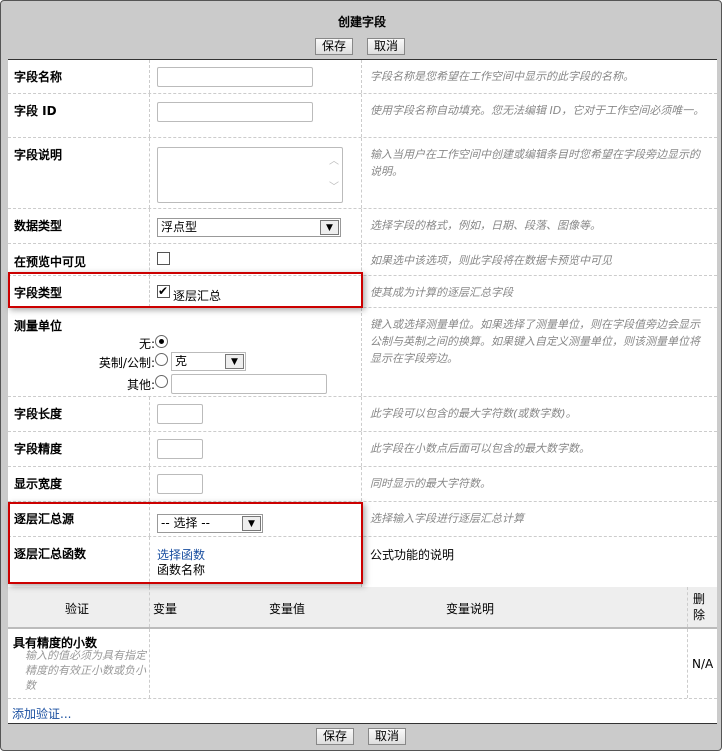  What do you see at coordinates (362, 608) in the screenshot?
I see `validation-header: 验证 变量 变量值 变量说明 删除` at bounding box center [362, 608].